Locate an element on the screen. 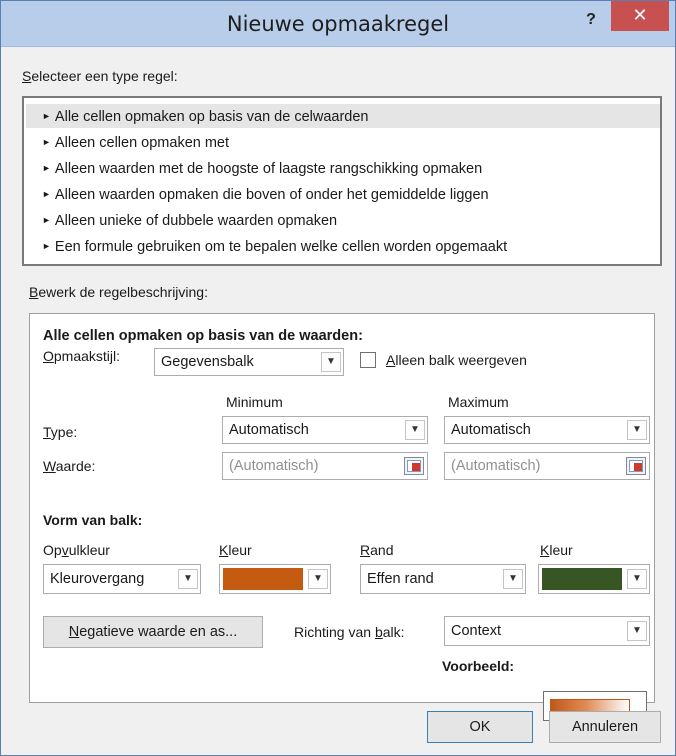  bar-only-checkbox is located at coordinates (368, 360).